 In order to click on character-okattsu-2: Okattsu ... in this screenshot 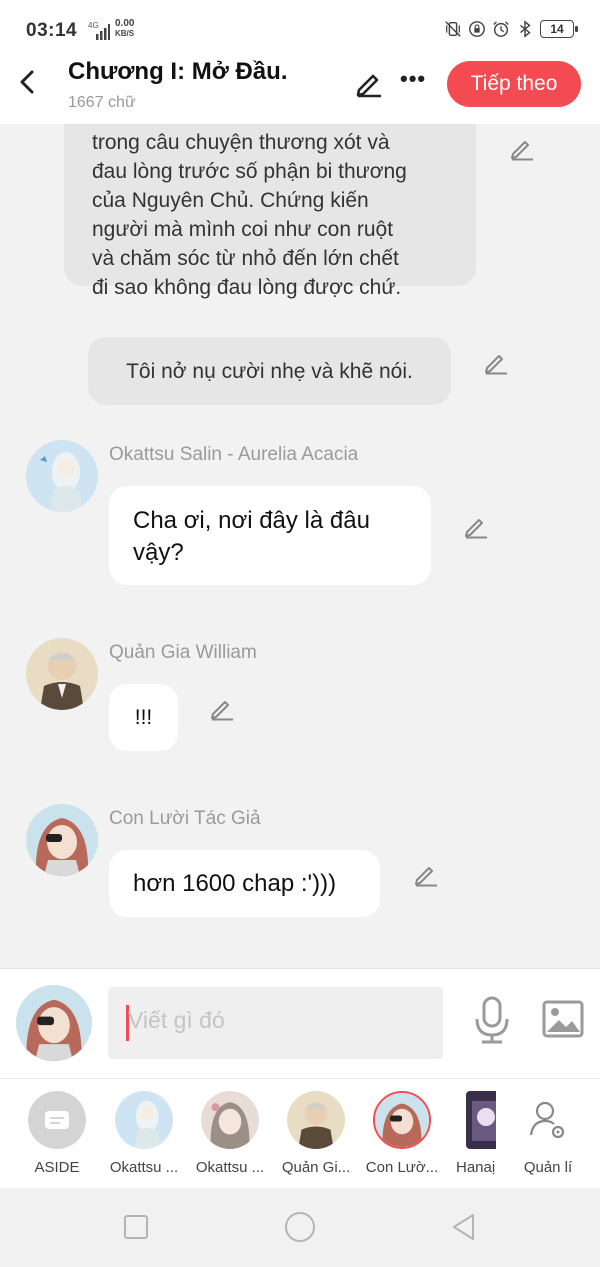, I will do `click(230, 1133)`.